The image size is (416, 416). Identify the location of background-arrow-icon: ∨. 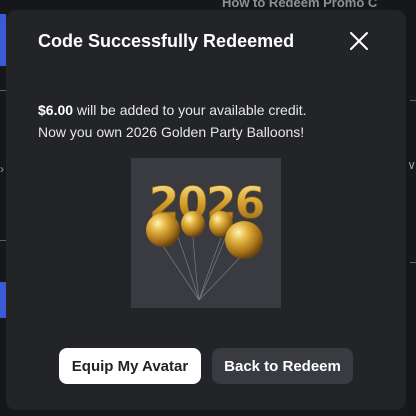
(411, 165).